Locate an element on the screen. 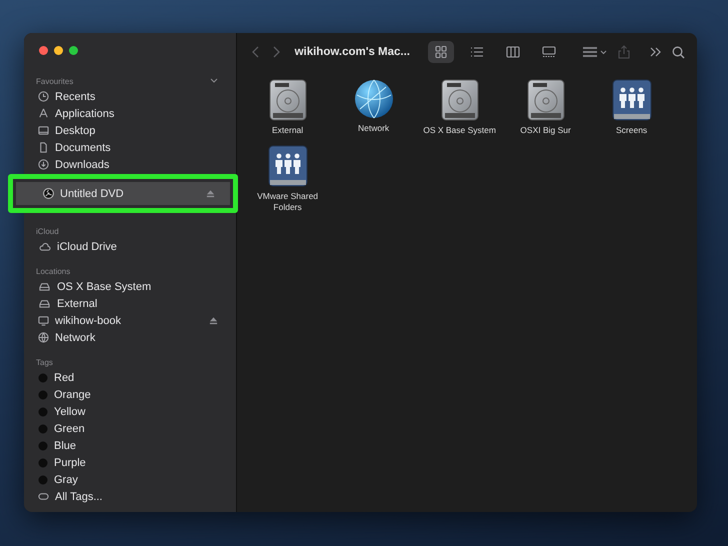  double-chevron-icon is located at coordinates (656, 52).